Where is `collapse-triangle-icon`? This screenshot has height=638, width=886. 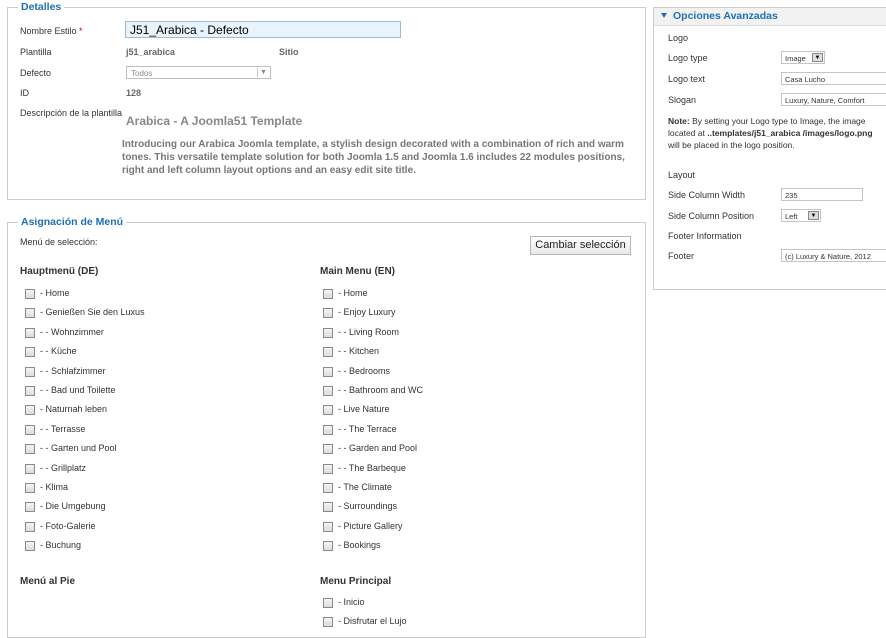
collapse-triangle-icon is located at coordinates (664, 15).